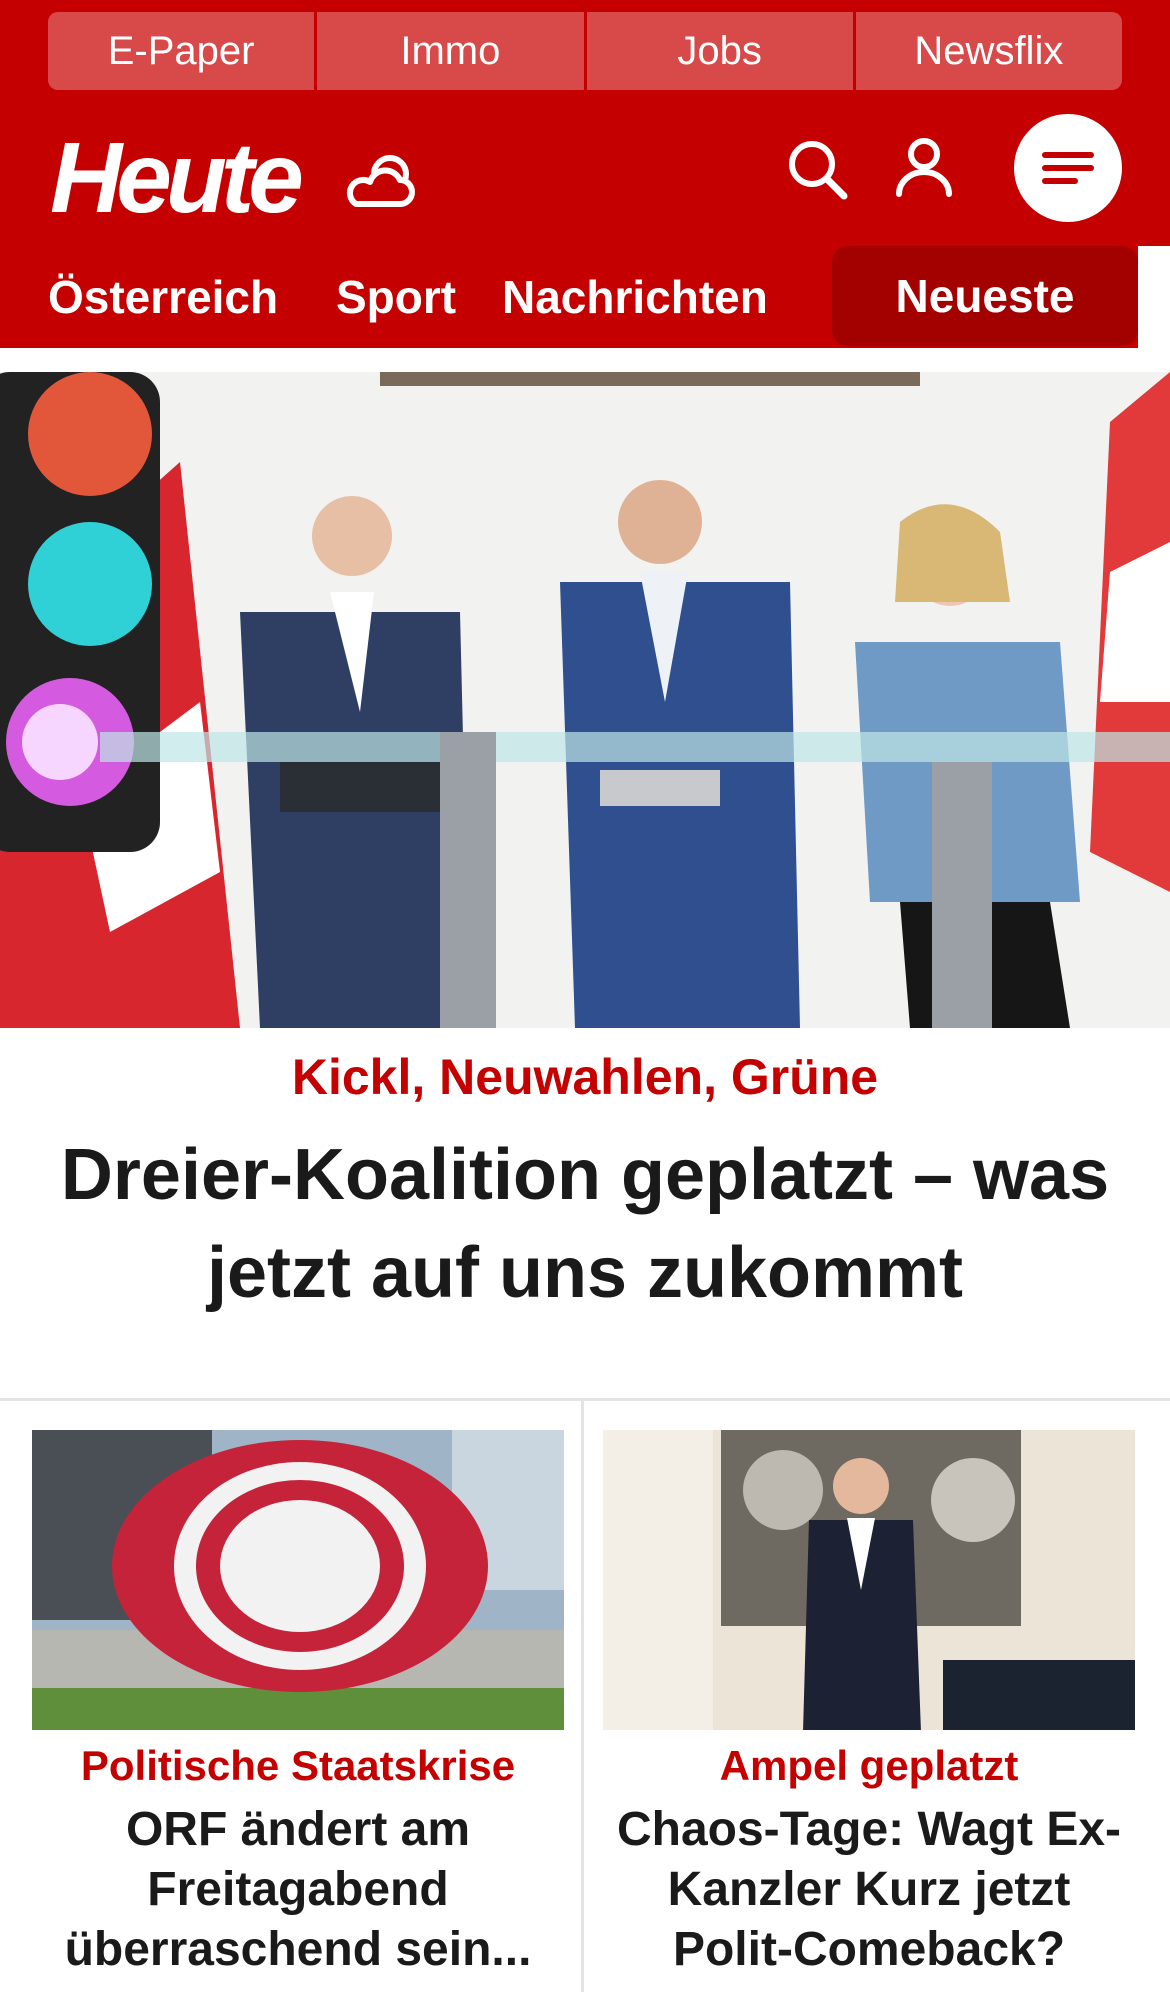 This screenshot has height=1992, width=1170. I want to click on hero-kicker: Kickl, Neuwahlen, Grüne, so click(585, 1077).